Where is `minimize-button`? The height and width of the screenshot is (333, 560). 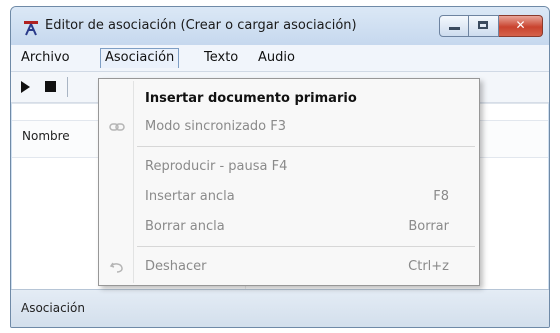 minimize-button is located at coordinates (454, 26).